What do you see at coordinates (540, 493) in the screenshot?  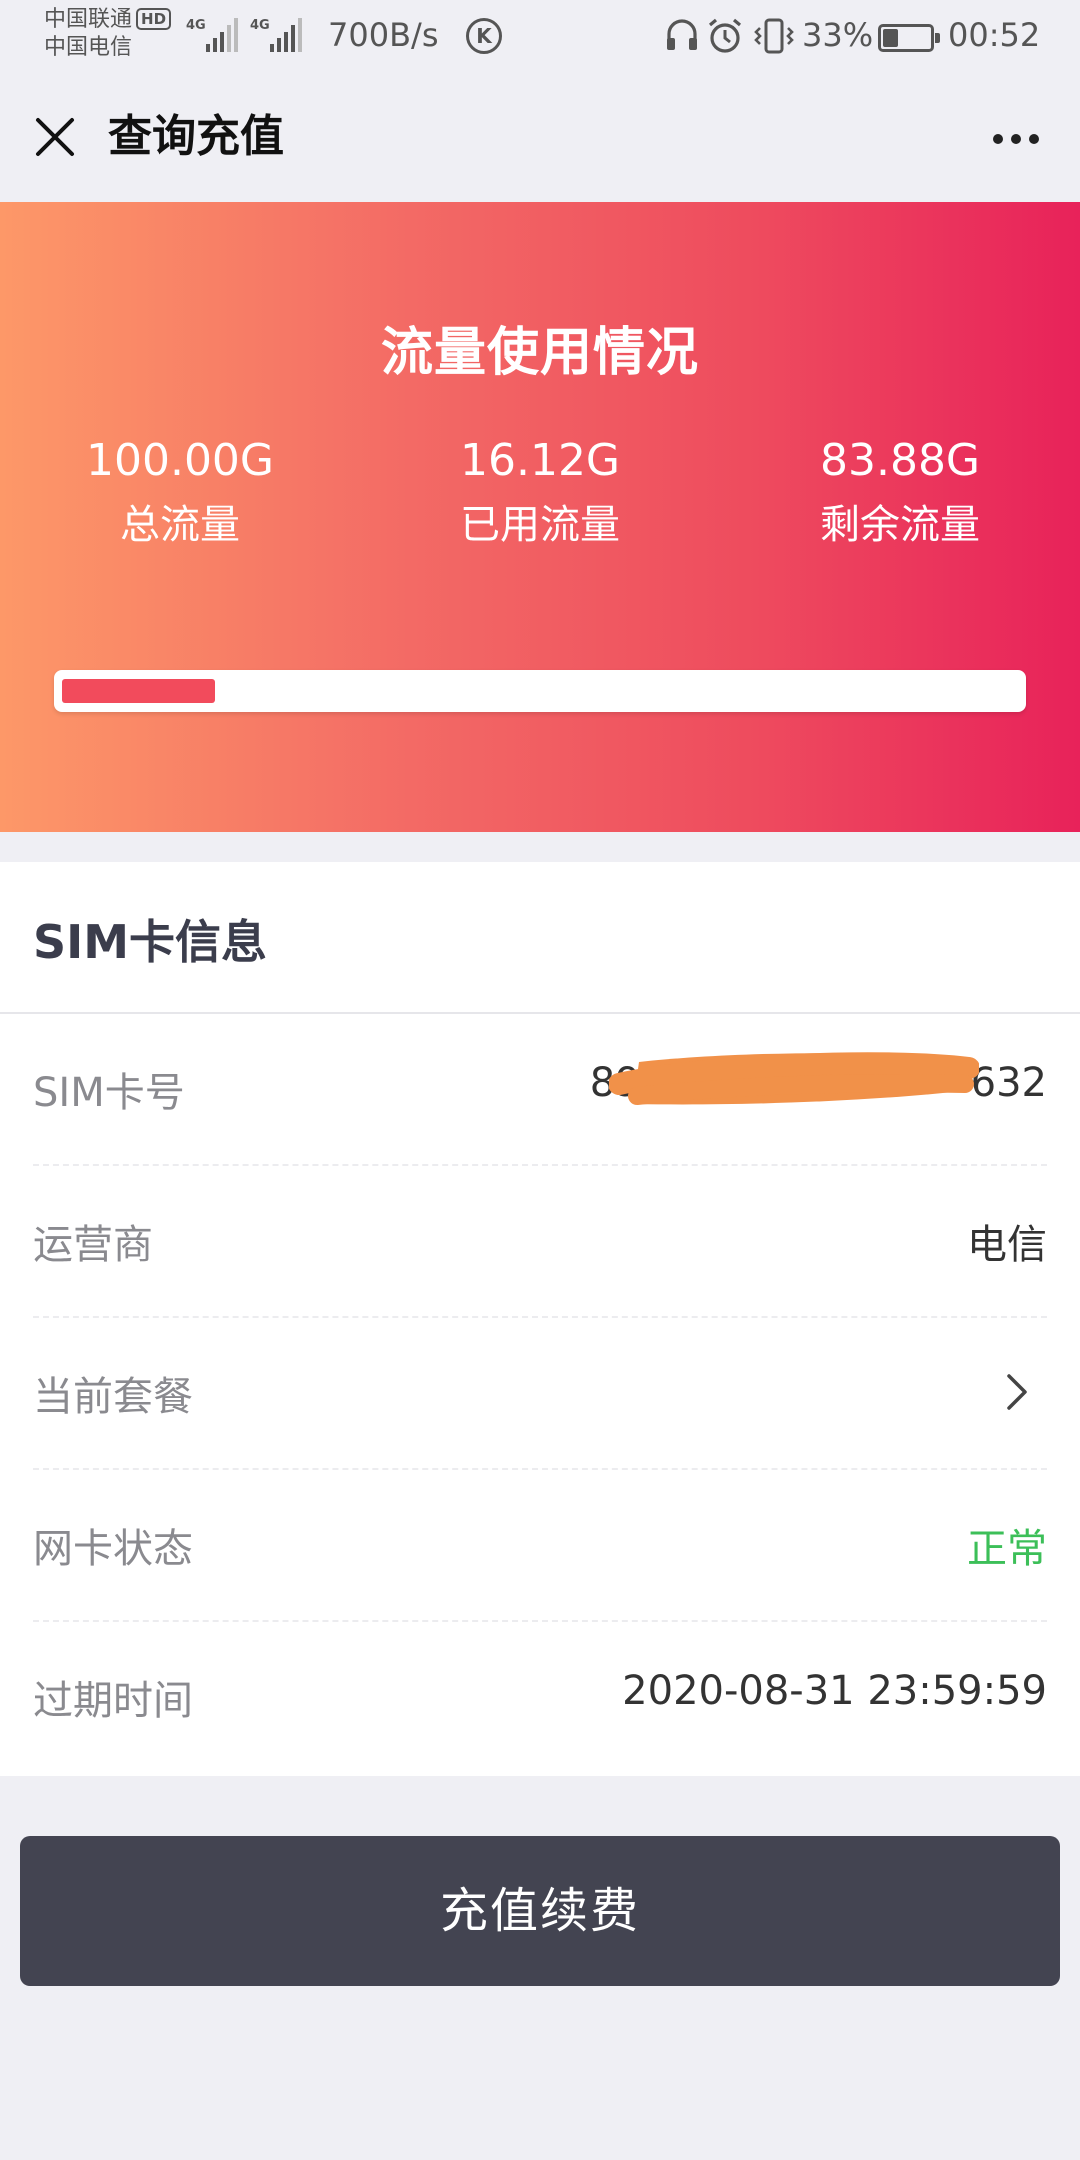 I see `stat-used: 16.12G 已用流量` at bounding box center [540, 493].